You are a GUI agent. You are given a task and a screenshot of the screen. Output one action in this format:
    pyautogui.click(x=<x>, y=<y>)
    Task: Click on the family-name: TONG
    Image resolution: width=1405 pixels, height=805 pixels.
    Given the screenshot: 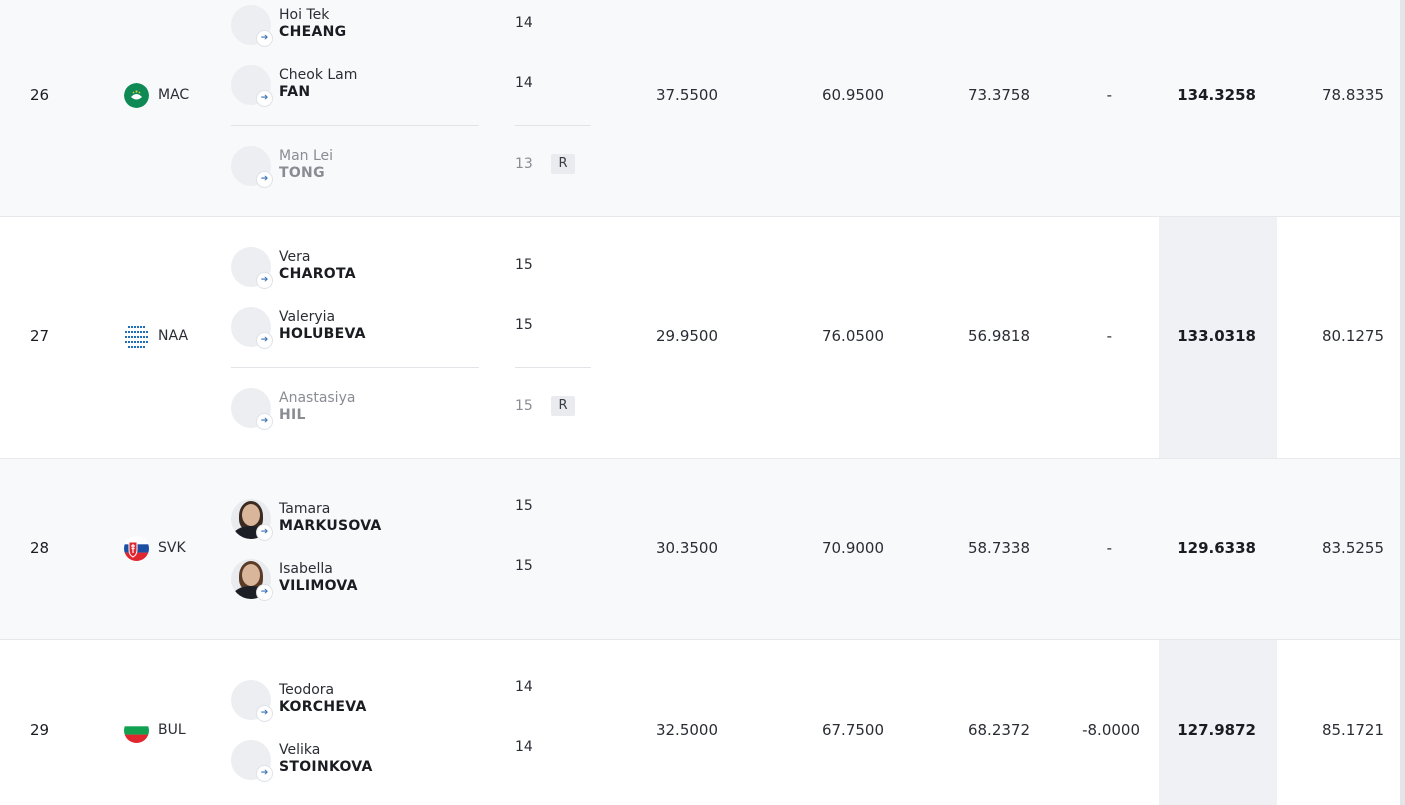 What is the action you would take?
    pyautogui.click(x=302, y=173)
    